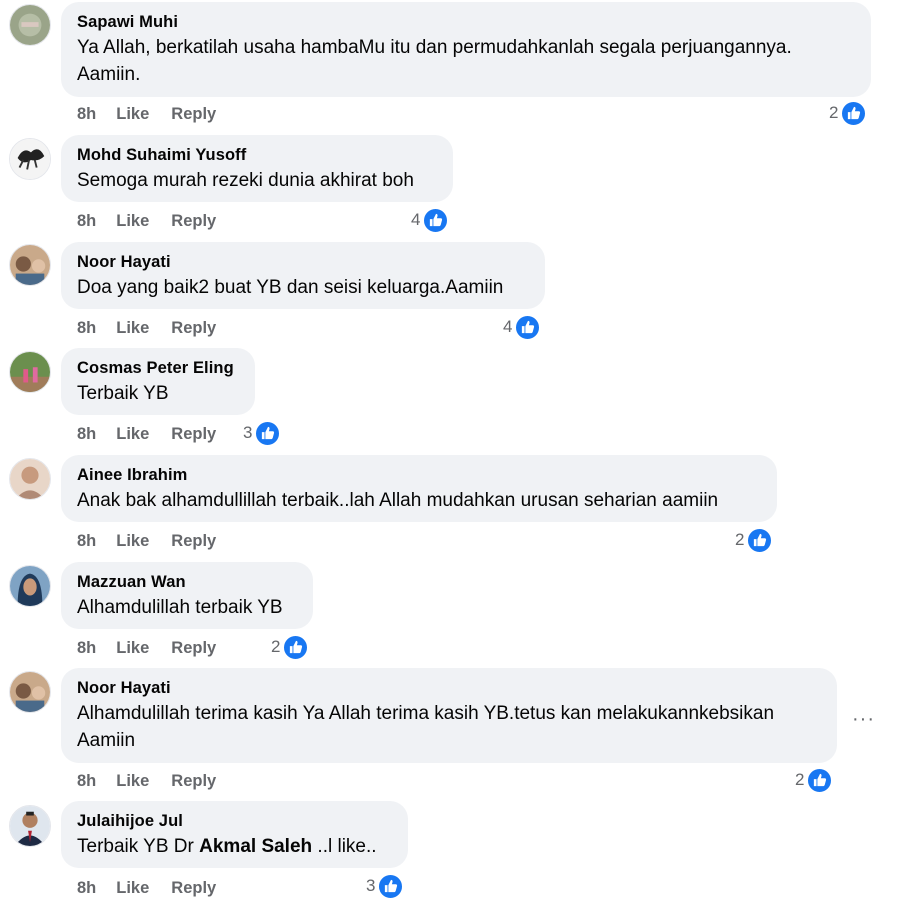  Describe the element at coordinates (180, 607) in the screenshot. I see `comment-text: Alhamdulillah terbaik YB` at that location.